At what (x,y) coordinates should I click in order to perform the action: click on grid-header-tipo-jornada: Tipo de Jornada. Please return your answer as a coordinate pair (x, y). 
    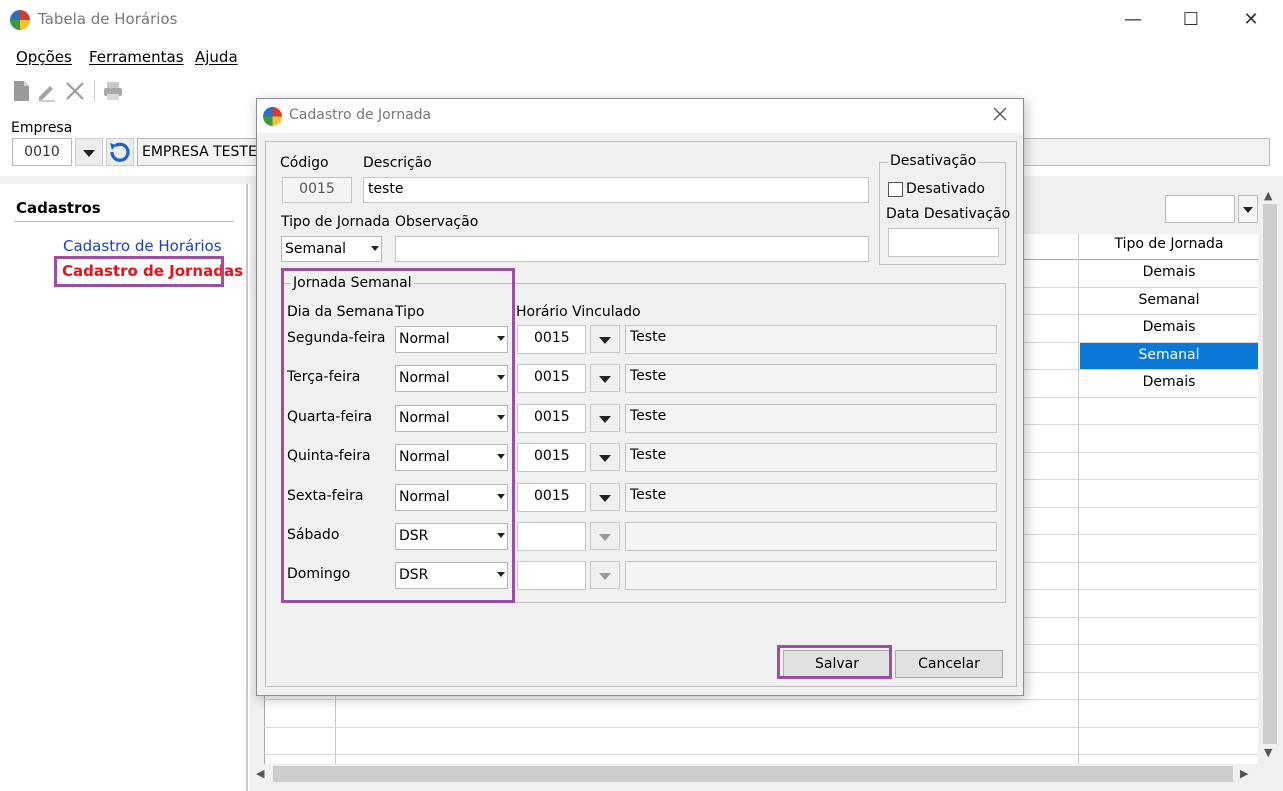
    Looking at the image, I should click on (1169, 244).